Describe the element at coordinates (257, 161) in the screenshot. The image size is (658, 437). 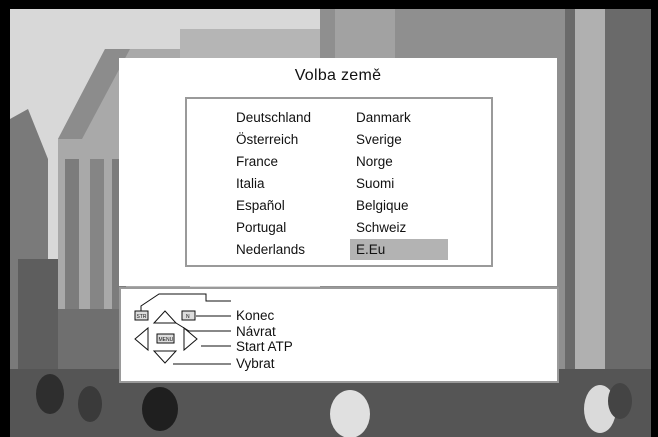
I see `country-option: France` at that location.